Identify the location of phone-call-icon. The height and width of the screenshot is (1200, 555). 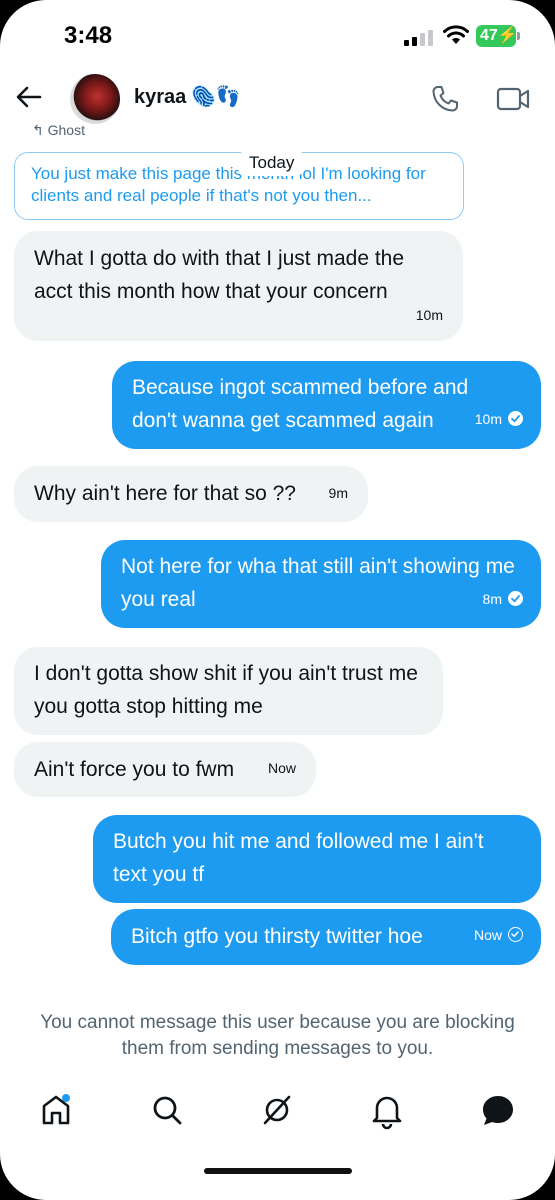
(445, 99).